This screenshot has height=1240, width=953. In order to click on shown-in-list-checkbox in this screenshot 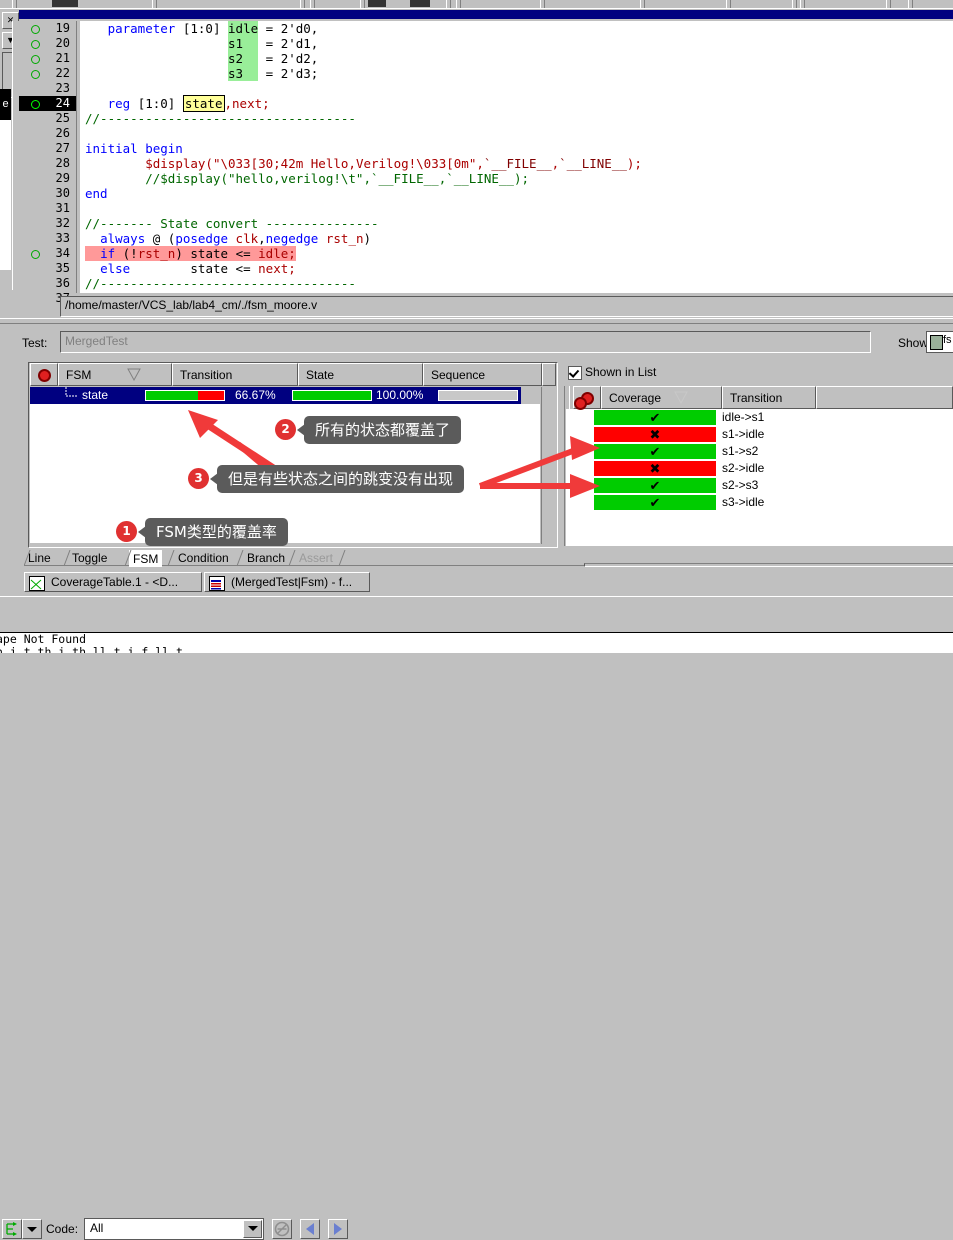, I will do `click(575, 373)`.